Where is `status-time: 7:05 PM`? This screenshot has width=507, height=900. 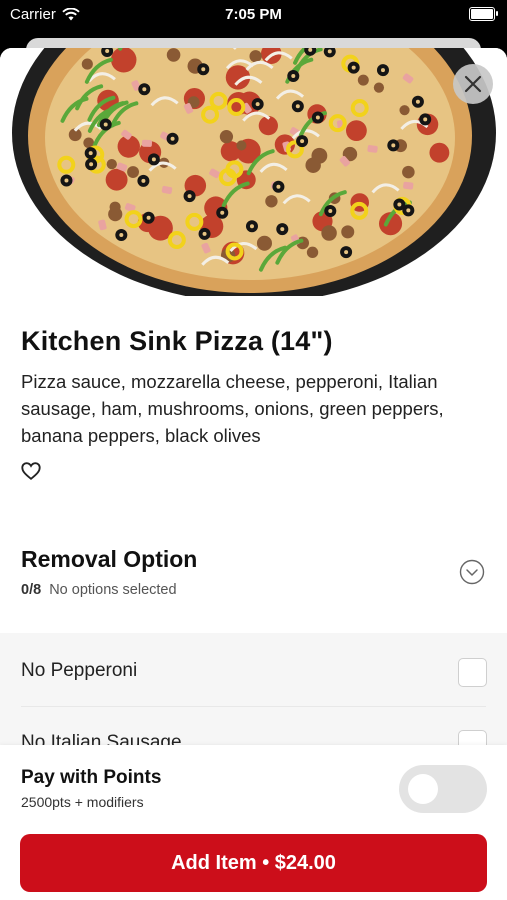
status-time: 7:05 PM is located at coordinates (253, 14).